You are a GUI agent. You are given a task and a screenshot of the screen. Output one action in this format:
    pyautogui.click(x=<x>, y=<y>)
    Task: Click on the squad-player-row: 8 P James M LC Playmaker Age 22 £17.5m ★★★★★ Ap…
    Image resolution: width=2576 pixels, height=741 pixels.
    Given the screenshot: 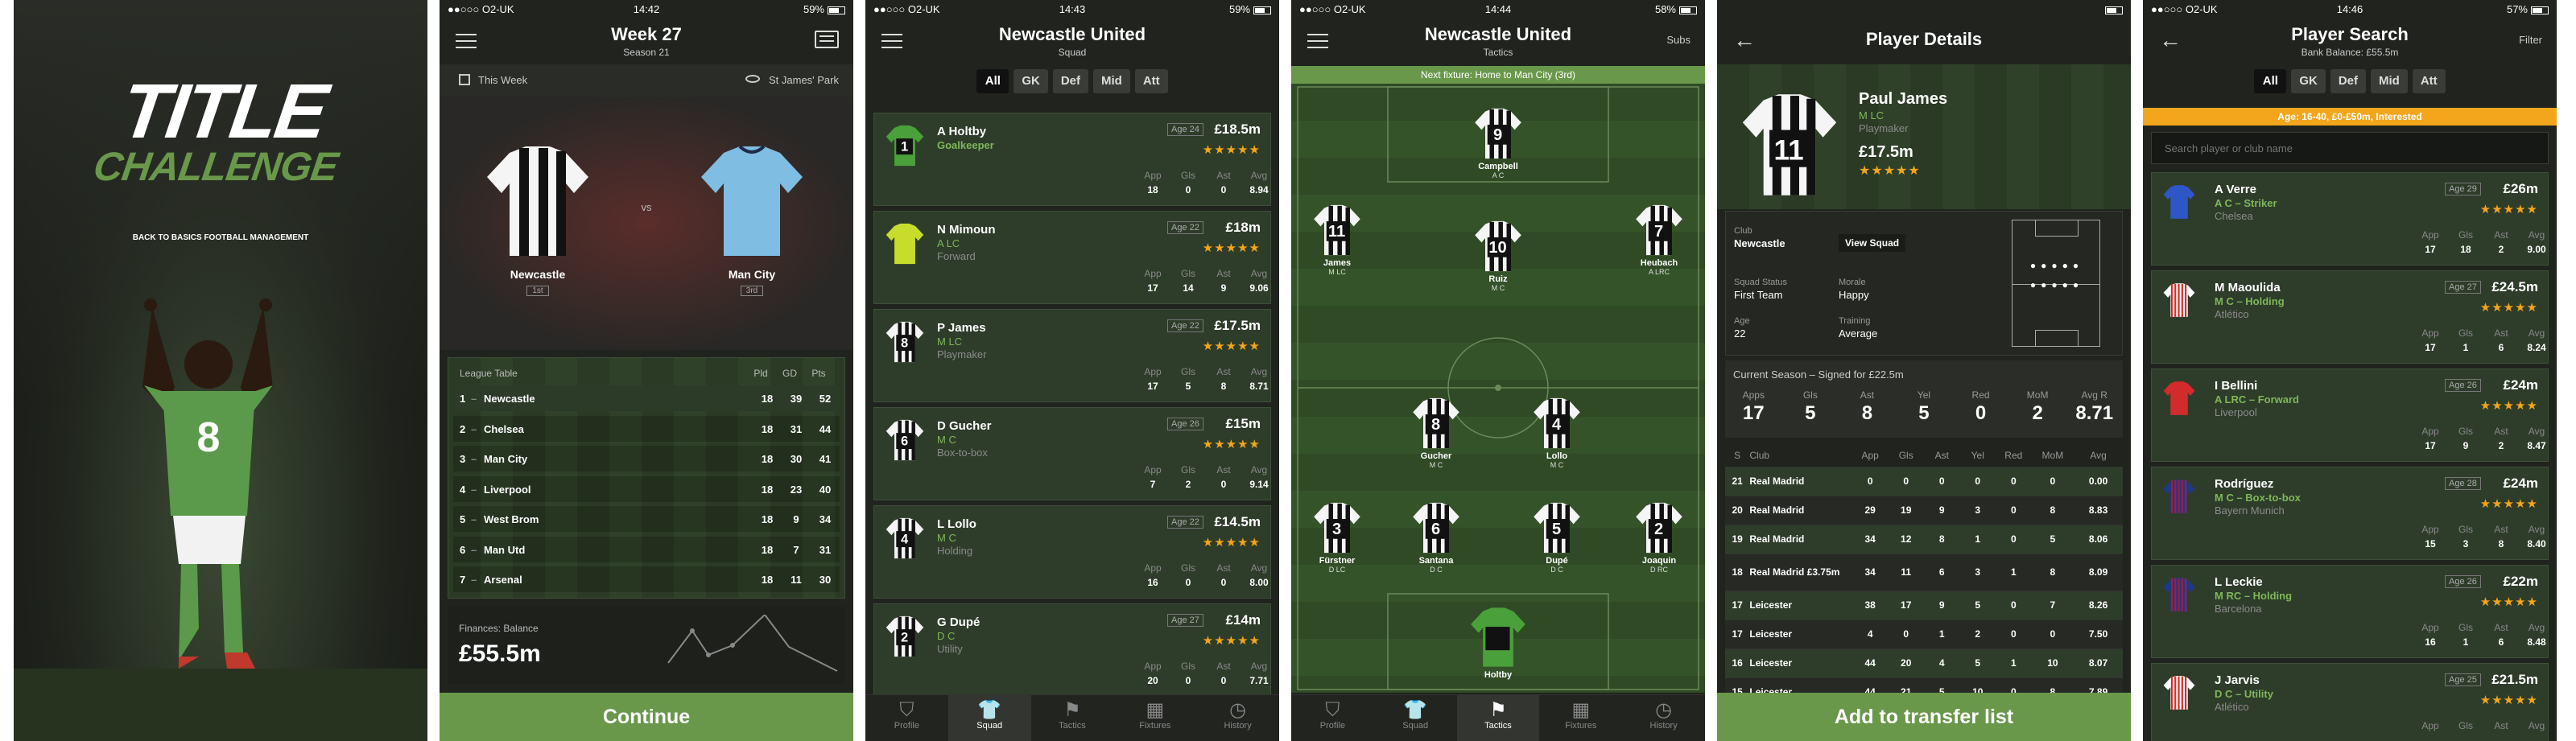 What is the action you would take?
    pyautogui.click(x=1072, y=356)
    